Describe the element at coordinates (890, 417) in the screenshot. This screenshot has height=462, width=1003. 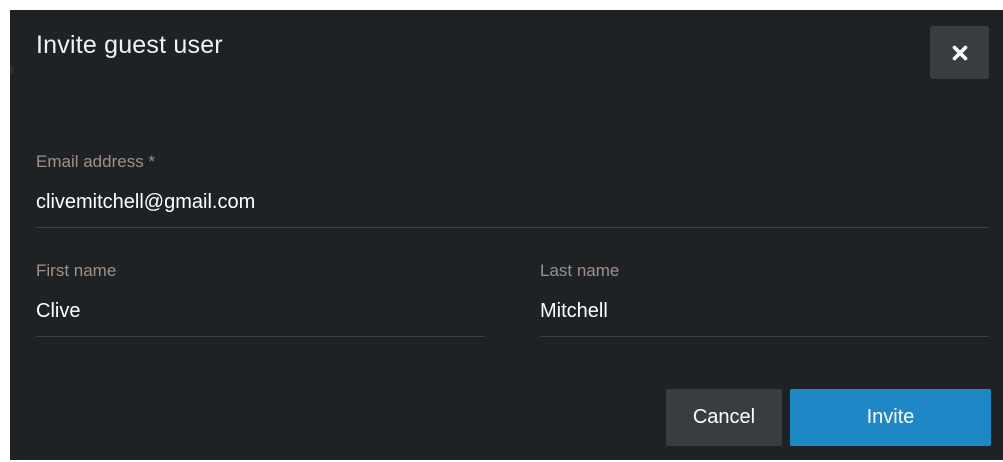
I see `invite-button: Invite` at that location.